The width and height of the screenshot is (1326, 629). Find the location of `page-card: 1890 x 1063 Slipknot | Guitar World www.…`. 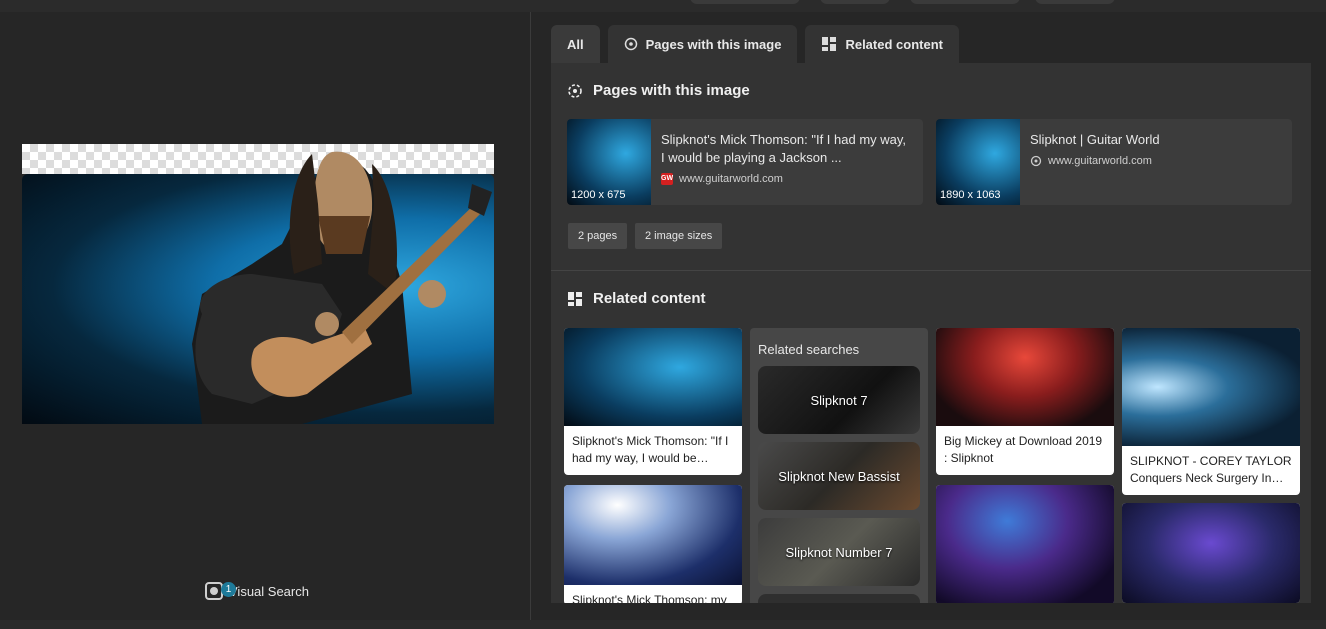

page-card: 1890 x 1063 Slipknot | Guitar World www.… is located at coordinates (1114, 162).